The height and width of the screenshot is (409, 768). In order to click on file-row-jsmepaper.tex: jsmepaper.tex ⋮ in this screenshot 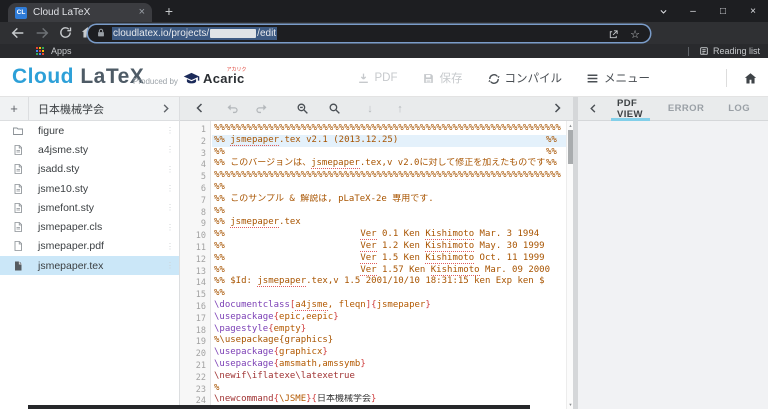, I will do `click(89, 266)`.